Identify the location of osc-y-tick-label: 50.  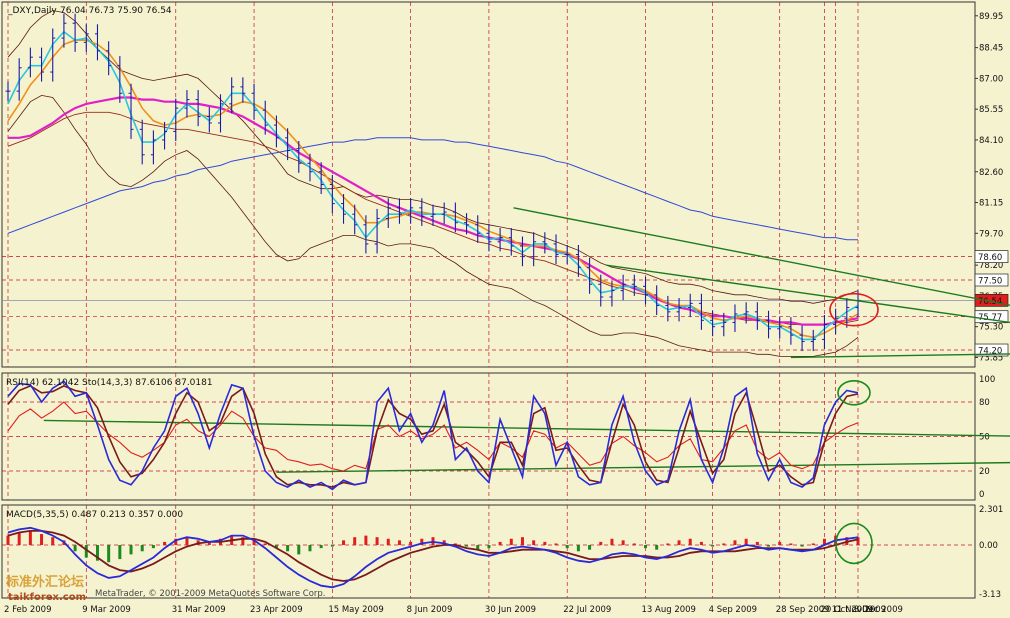
(984, 438).